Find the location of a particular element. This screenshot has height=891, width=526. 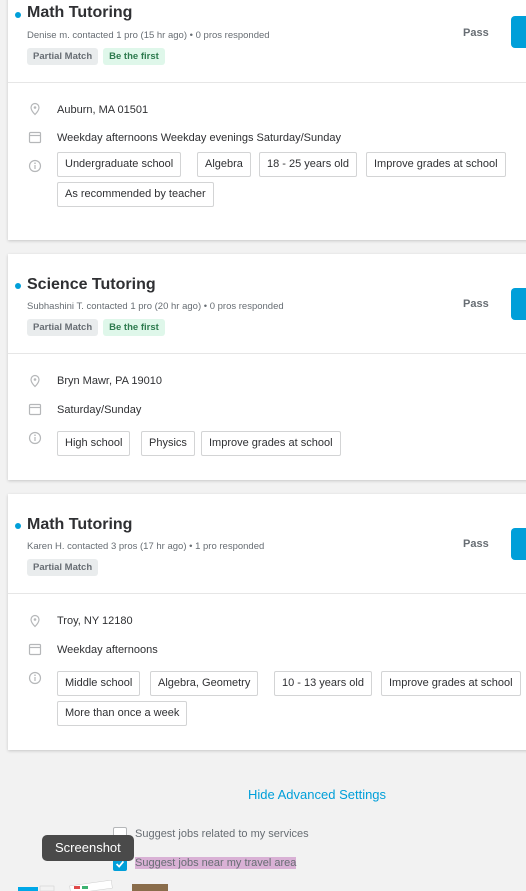

job-tag: Undergraduate school is located at coordinates (119, 164).